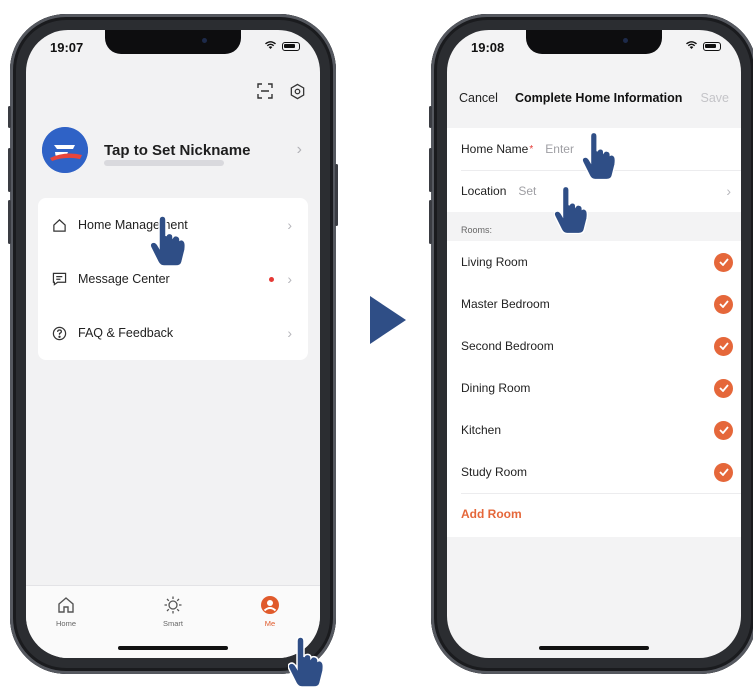  What do you see at coordinates (66, 605) in the screenshot?
I see `home-icon` at bounding box center [66, 605].